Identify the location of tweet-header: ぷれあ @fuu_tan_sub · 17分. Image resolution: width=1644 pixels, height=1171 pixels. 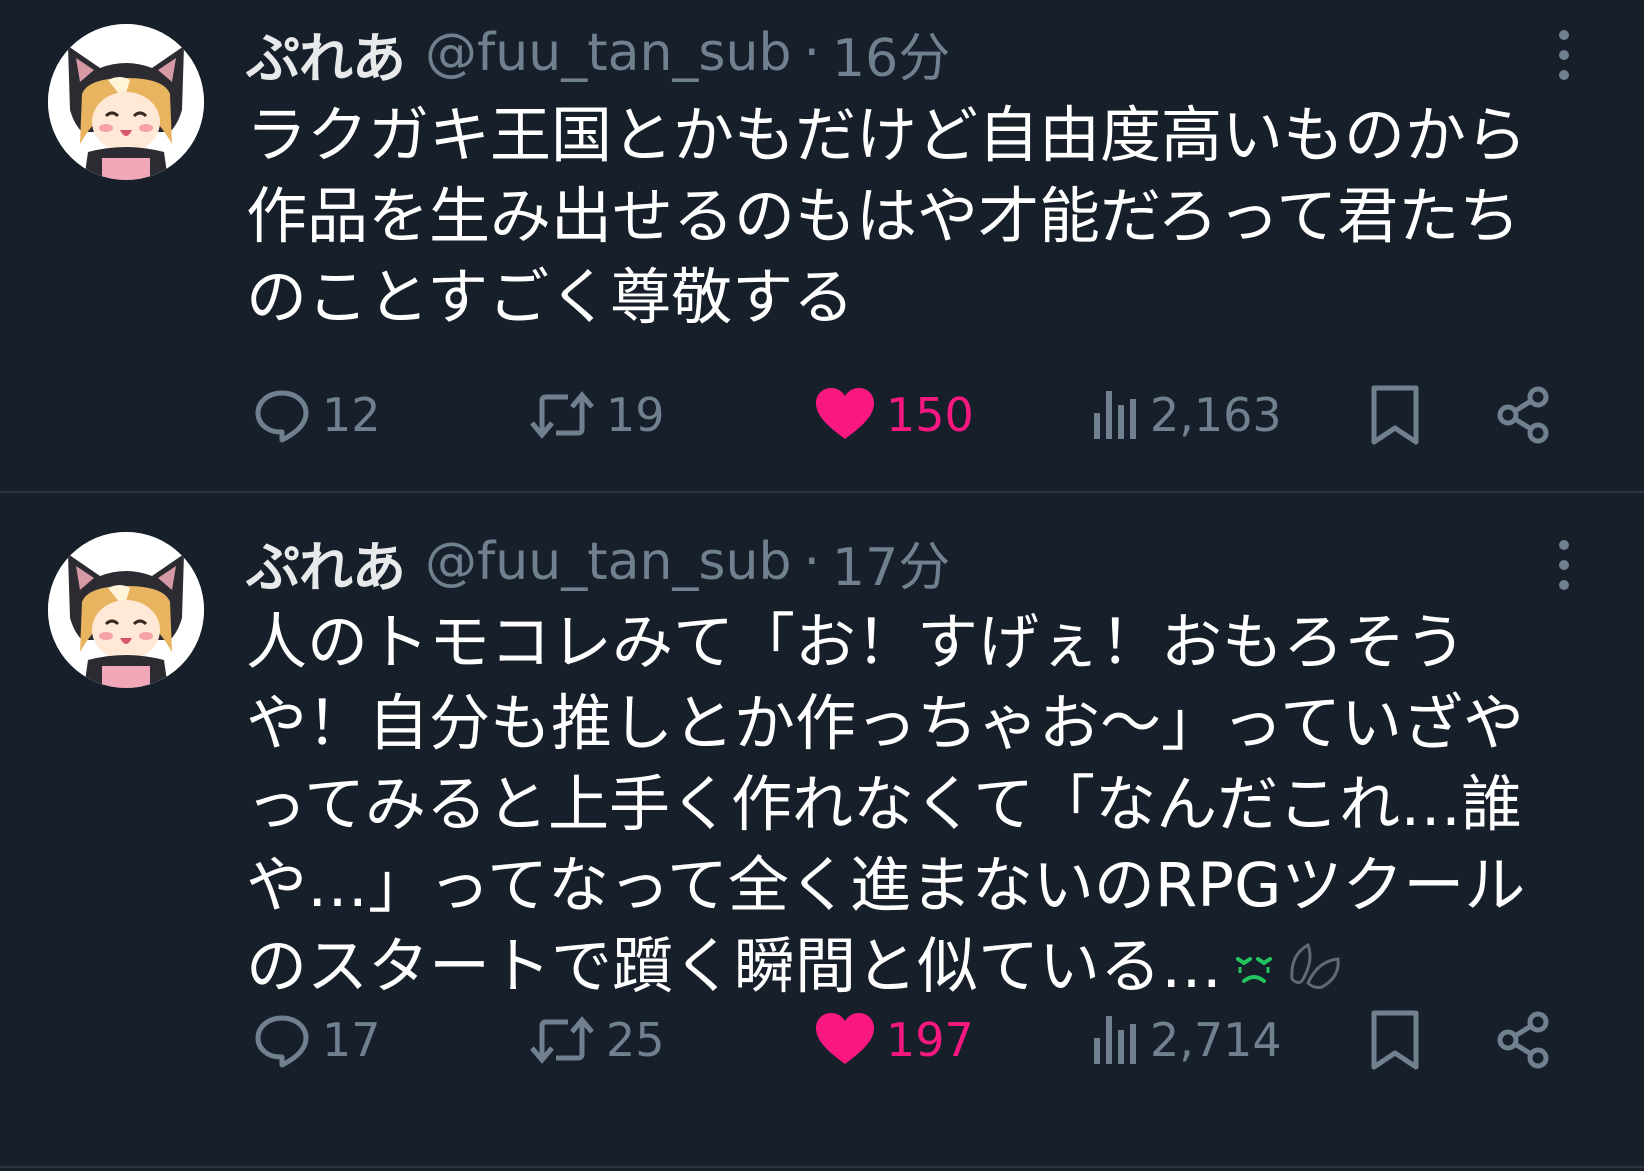
(598, 562).